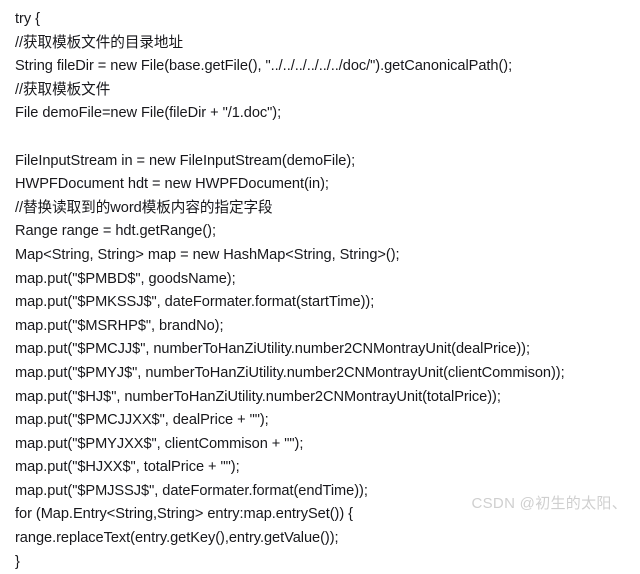  What do you see at coordinates (17, 561) in the screenshot?
I see `code-line: }` at bounding box center [17, 561].